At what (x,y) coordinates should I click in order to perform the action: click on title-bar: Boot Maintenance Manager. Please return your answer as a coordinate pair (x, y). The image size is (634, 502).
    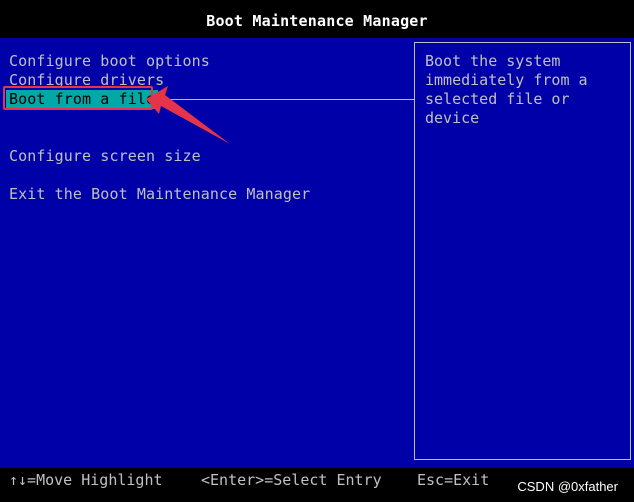
    Looking at the image, I should click on (317, 19).